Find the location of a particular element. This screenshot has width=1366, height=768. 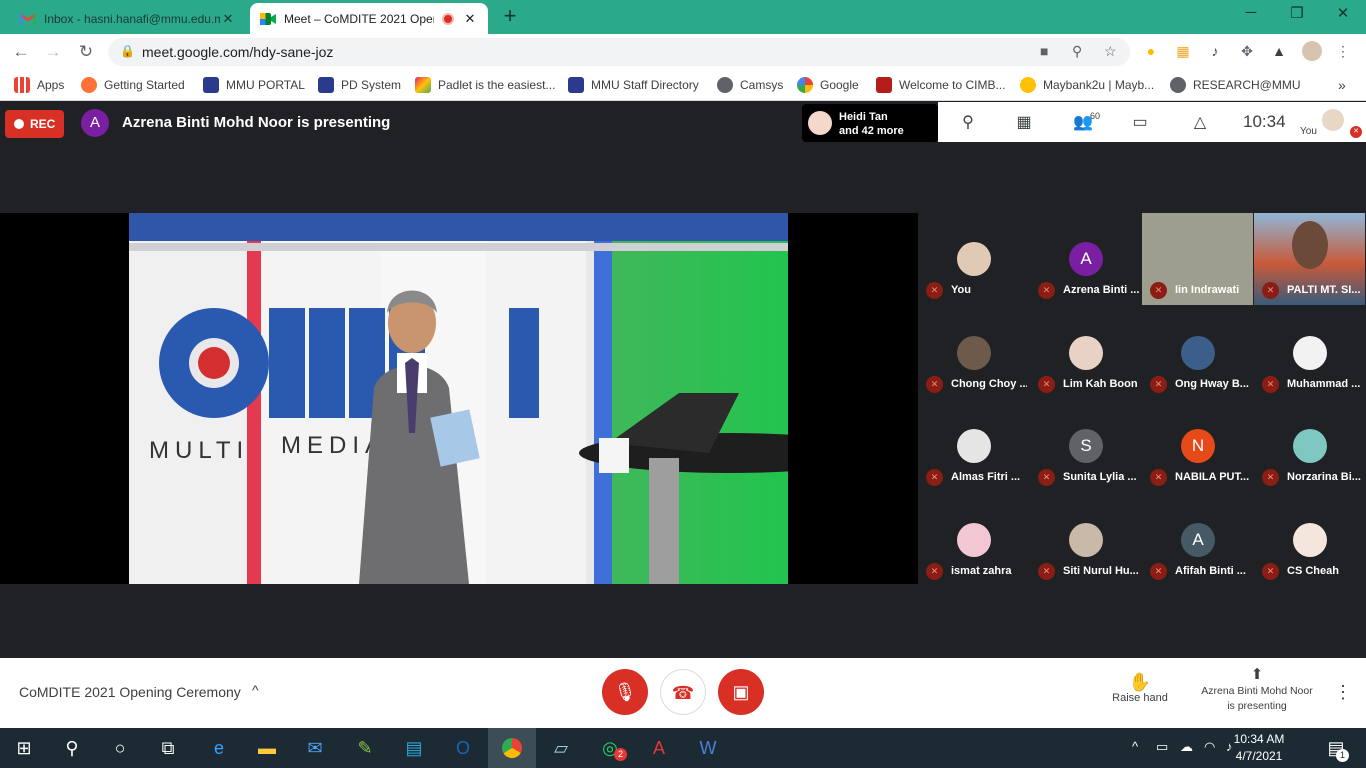

cloud-icon: ☁ is located at coordinates (1186, 747).